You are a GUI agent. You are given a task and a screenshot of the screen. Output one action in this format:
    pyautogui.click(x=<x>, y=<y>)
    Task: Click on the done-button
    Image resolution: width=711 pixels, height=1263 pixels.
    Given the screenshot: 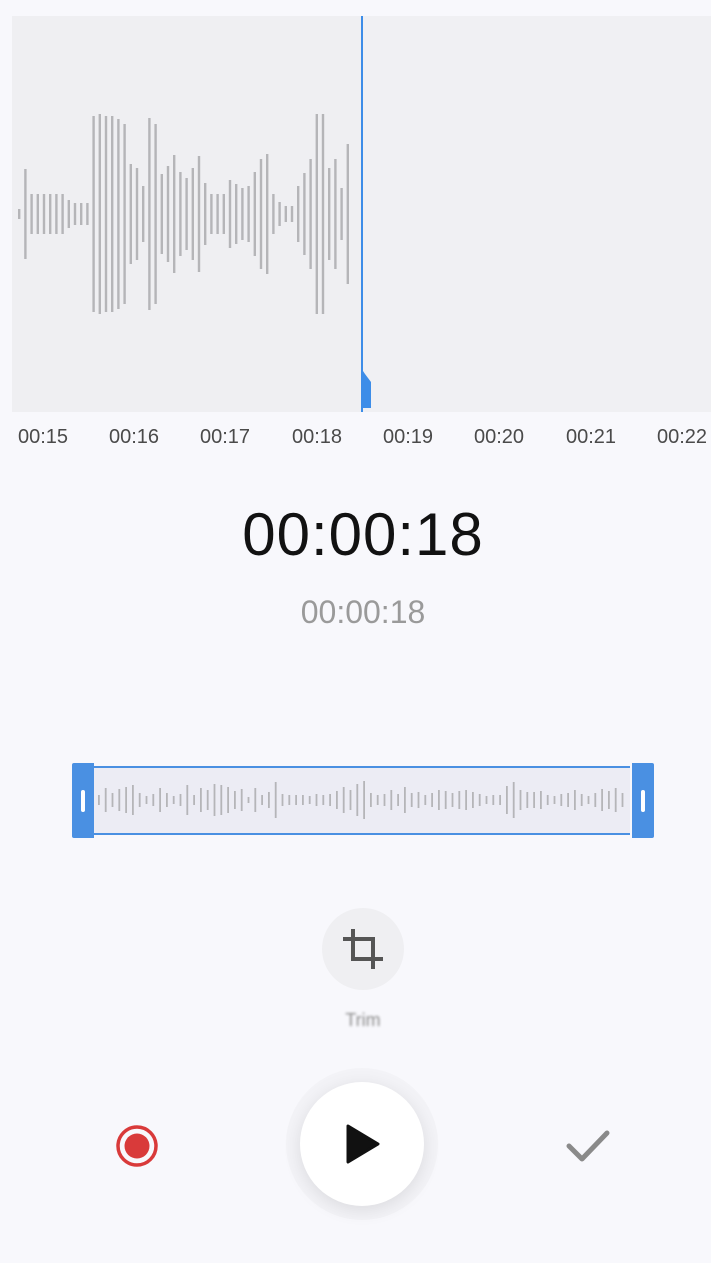 What is the action you would take?
    pyautogui.click(x=588, y=1146)
    